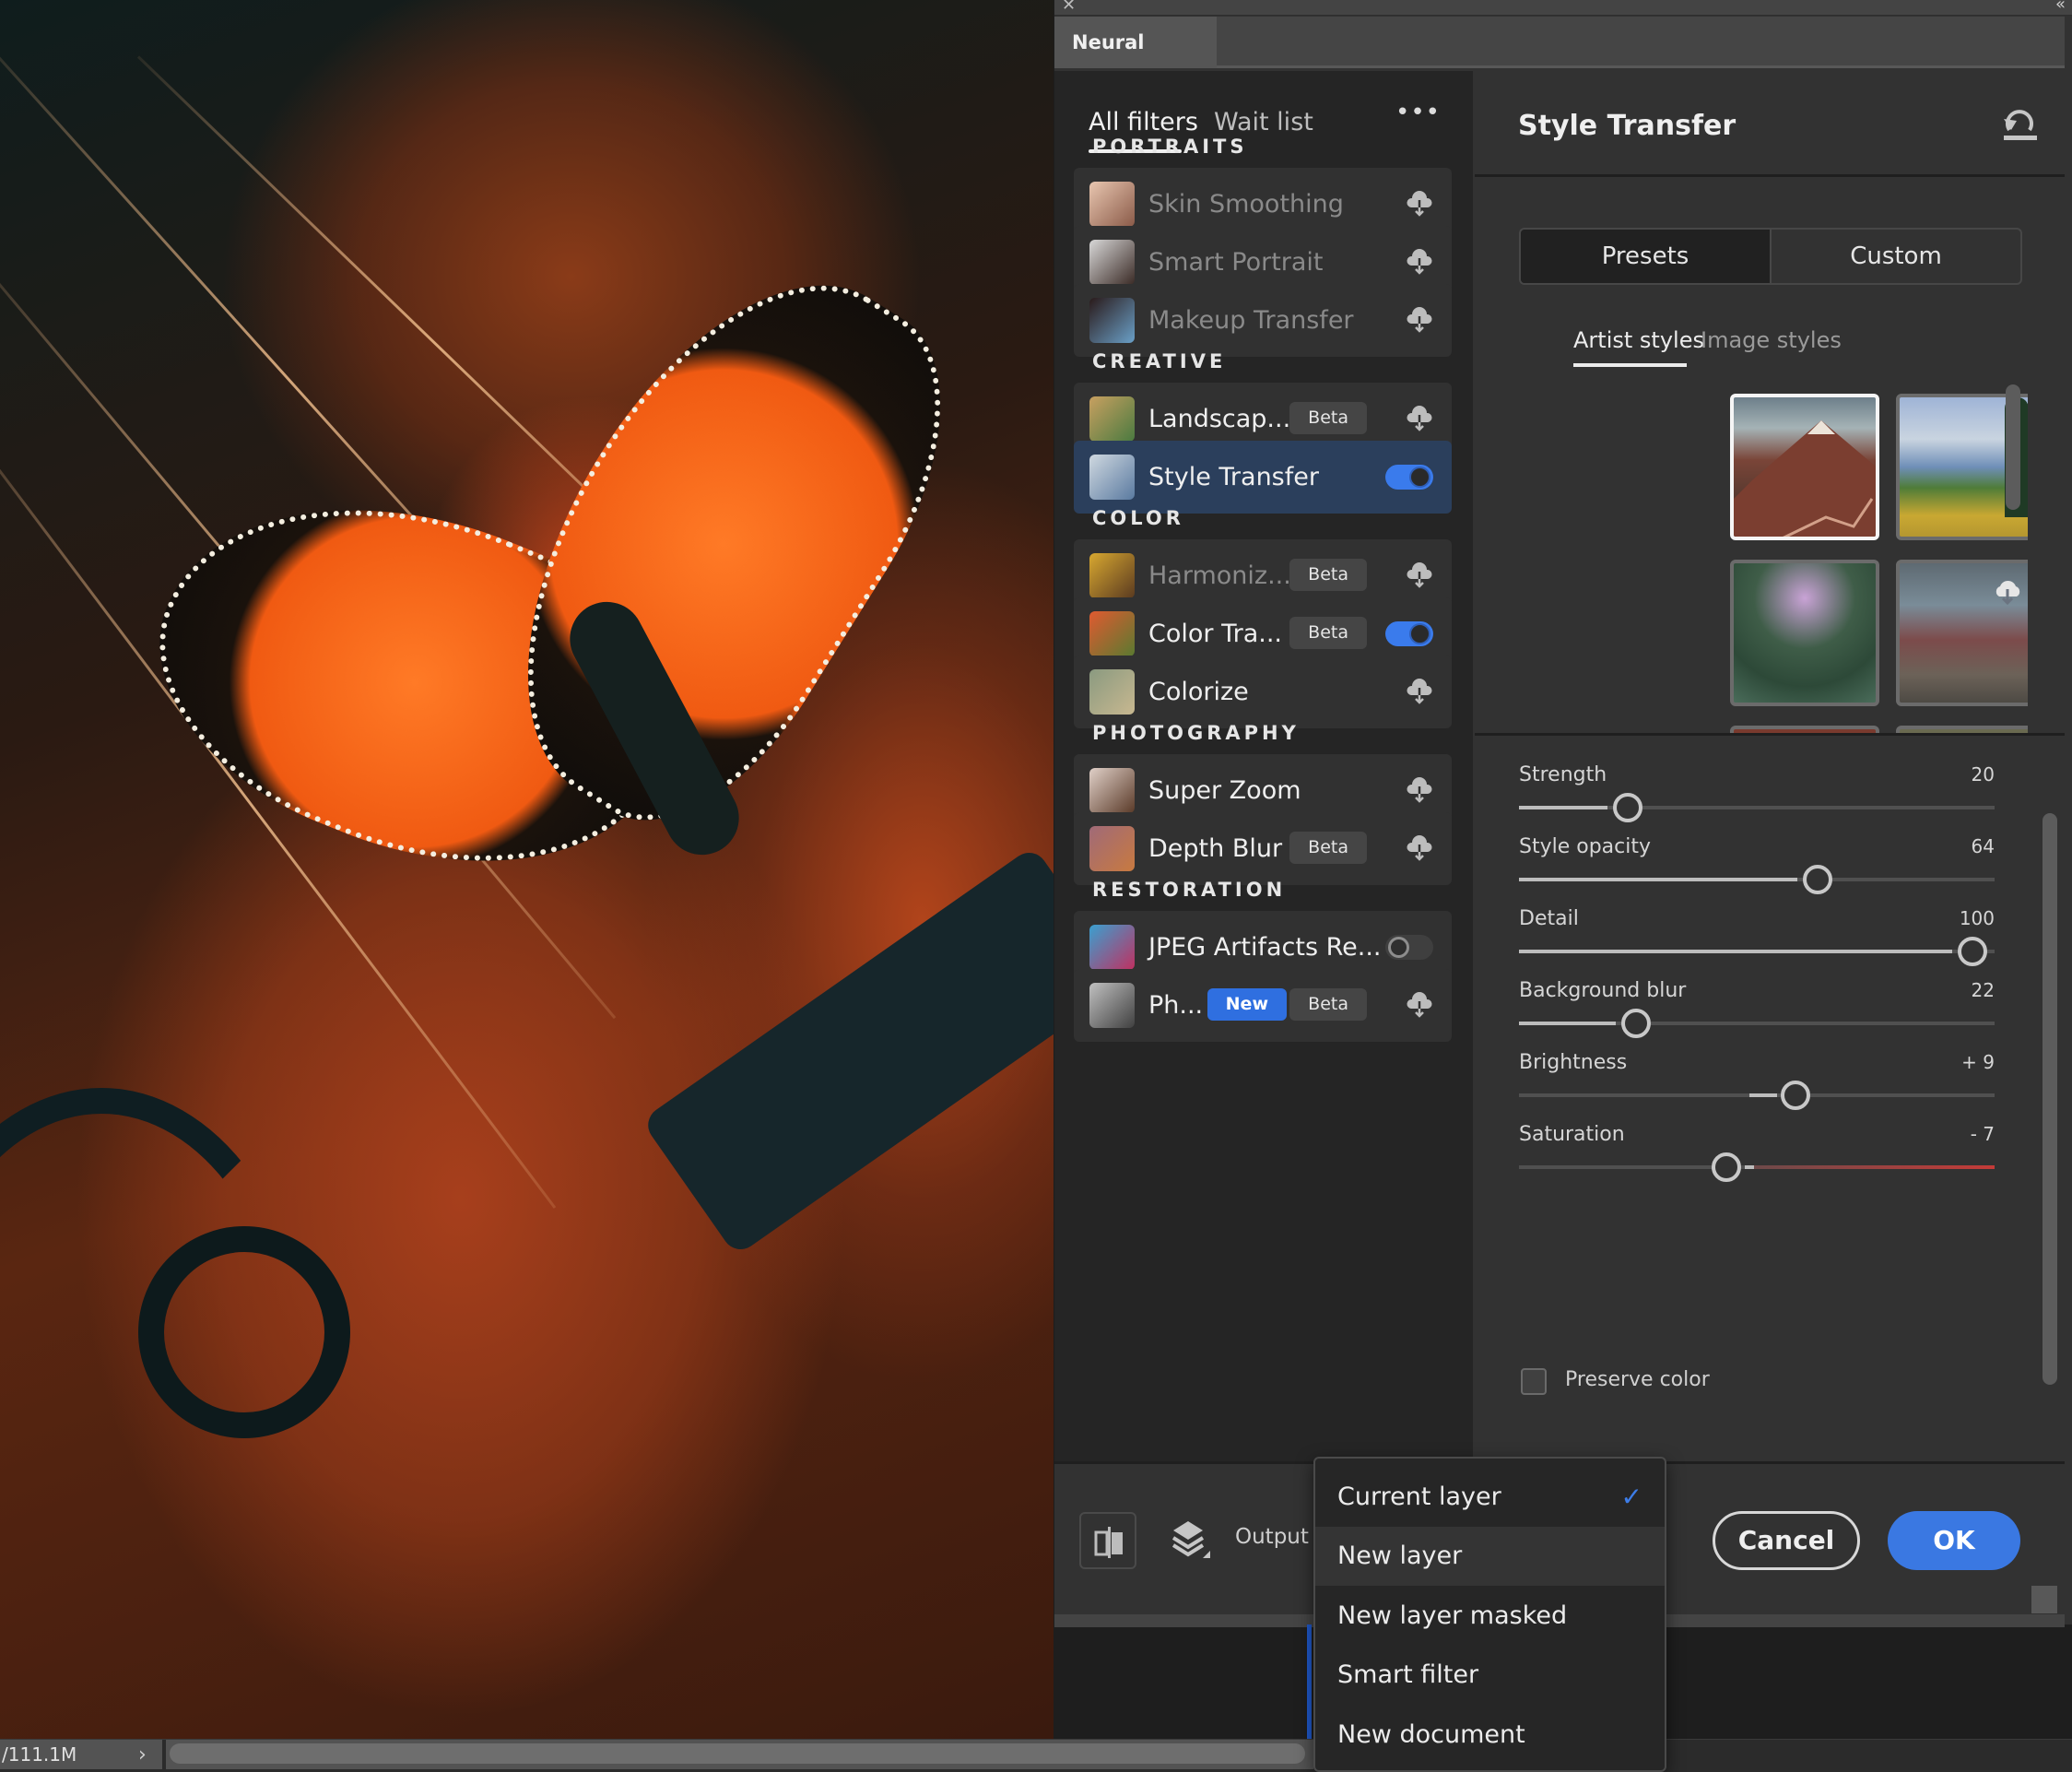  I want to click on more-options-icon: •••, so click(1418, 112).